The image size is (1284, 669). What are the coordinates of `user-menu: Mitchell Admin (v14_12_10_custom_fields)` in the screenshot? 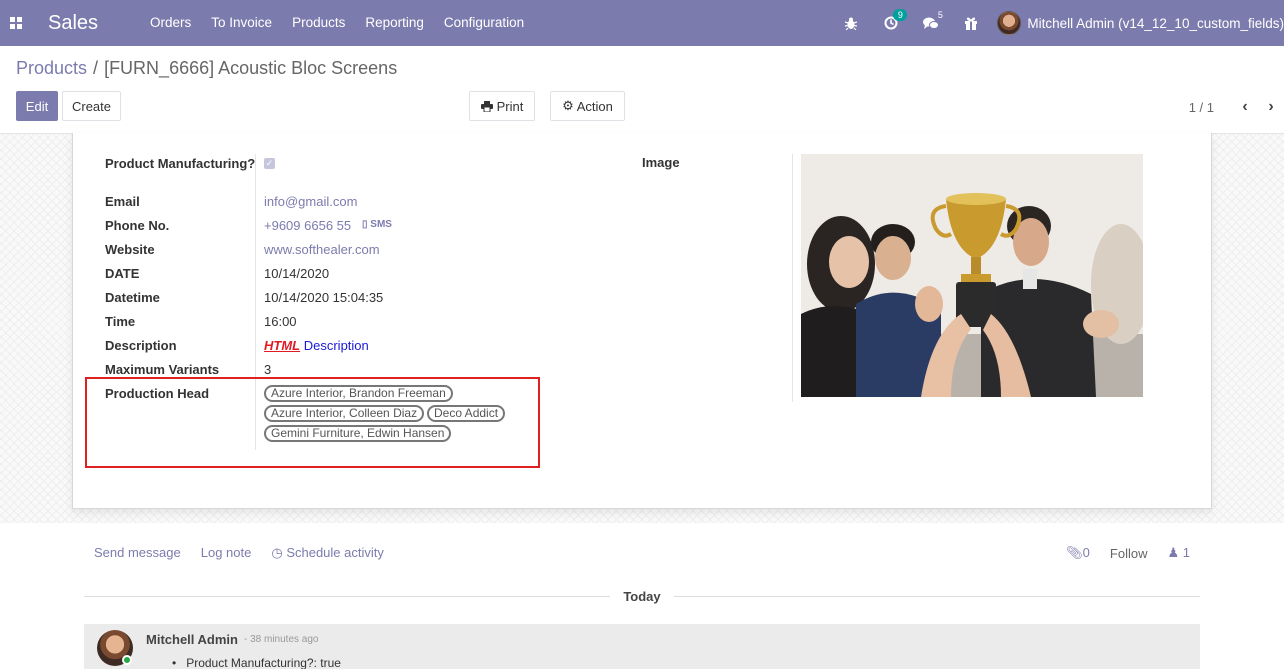 It's located at (1140, 23).